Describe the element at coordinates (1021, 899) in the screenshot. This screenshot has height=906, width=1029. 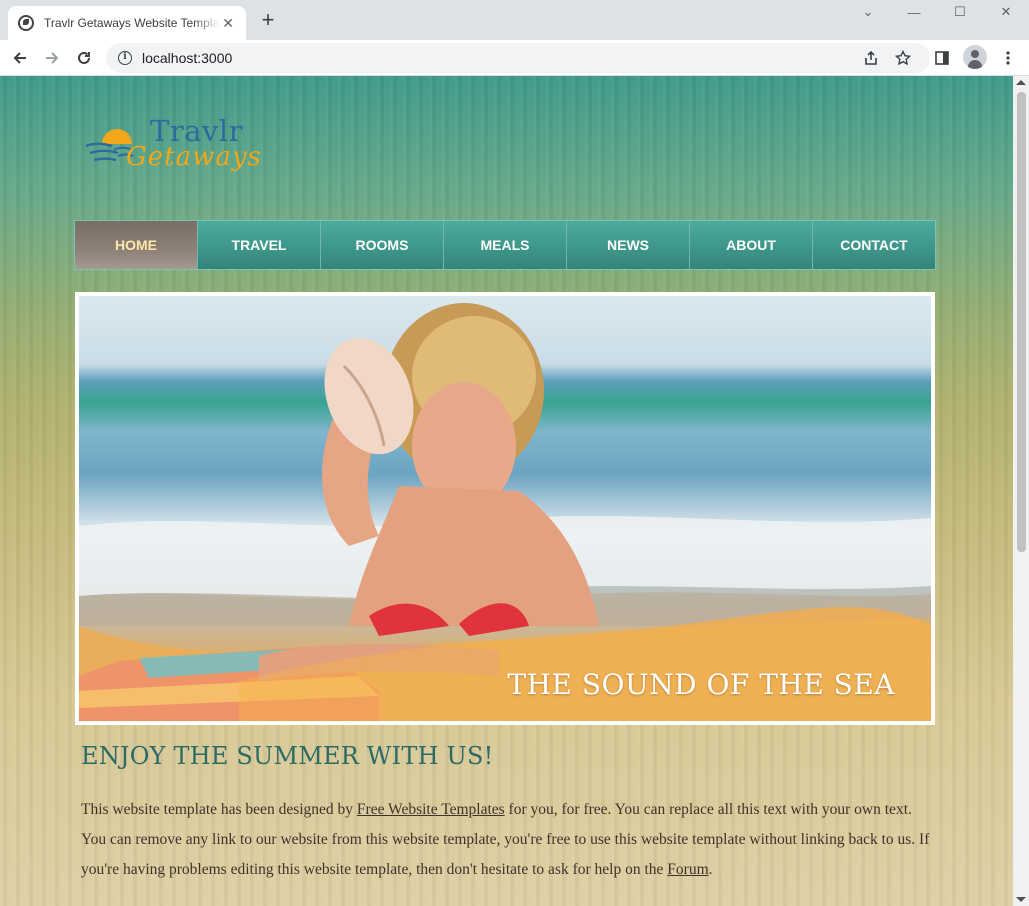
I see `scroll-down-icon` at that location.